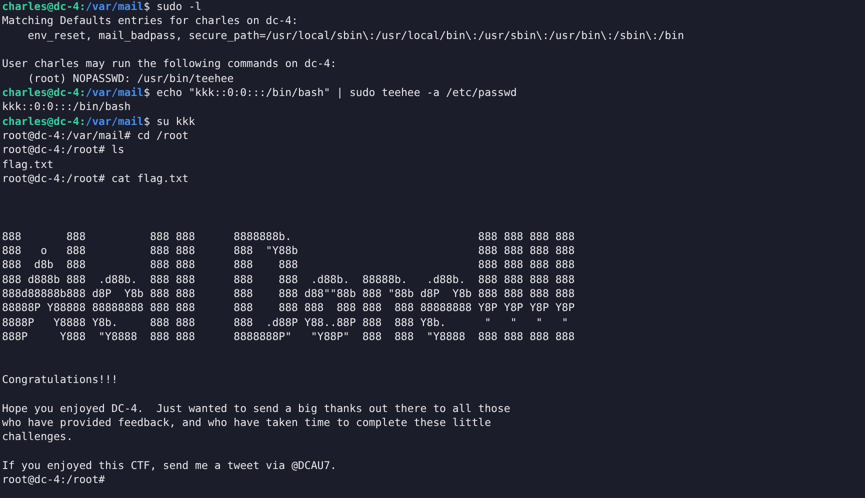 This screenshot has height=498, width=865. I want to click on ascii-art-line: 888 d888b 888 .d88b. 888 888 888 888 .d88b. 88888b. .d88b. 888 888 888 888, so click(288, 279).